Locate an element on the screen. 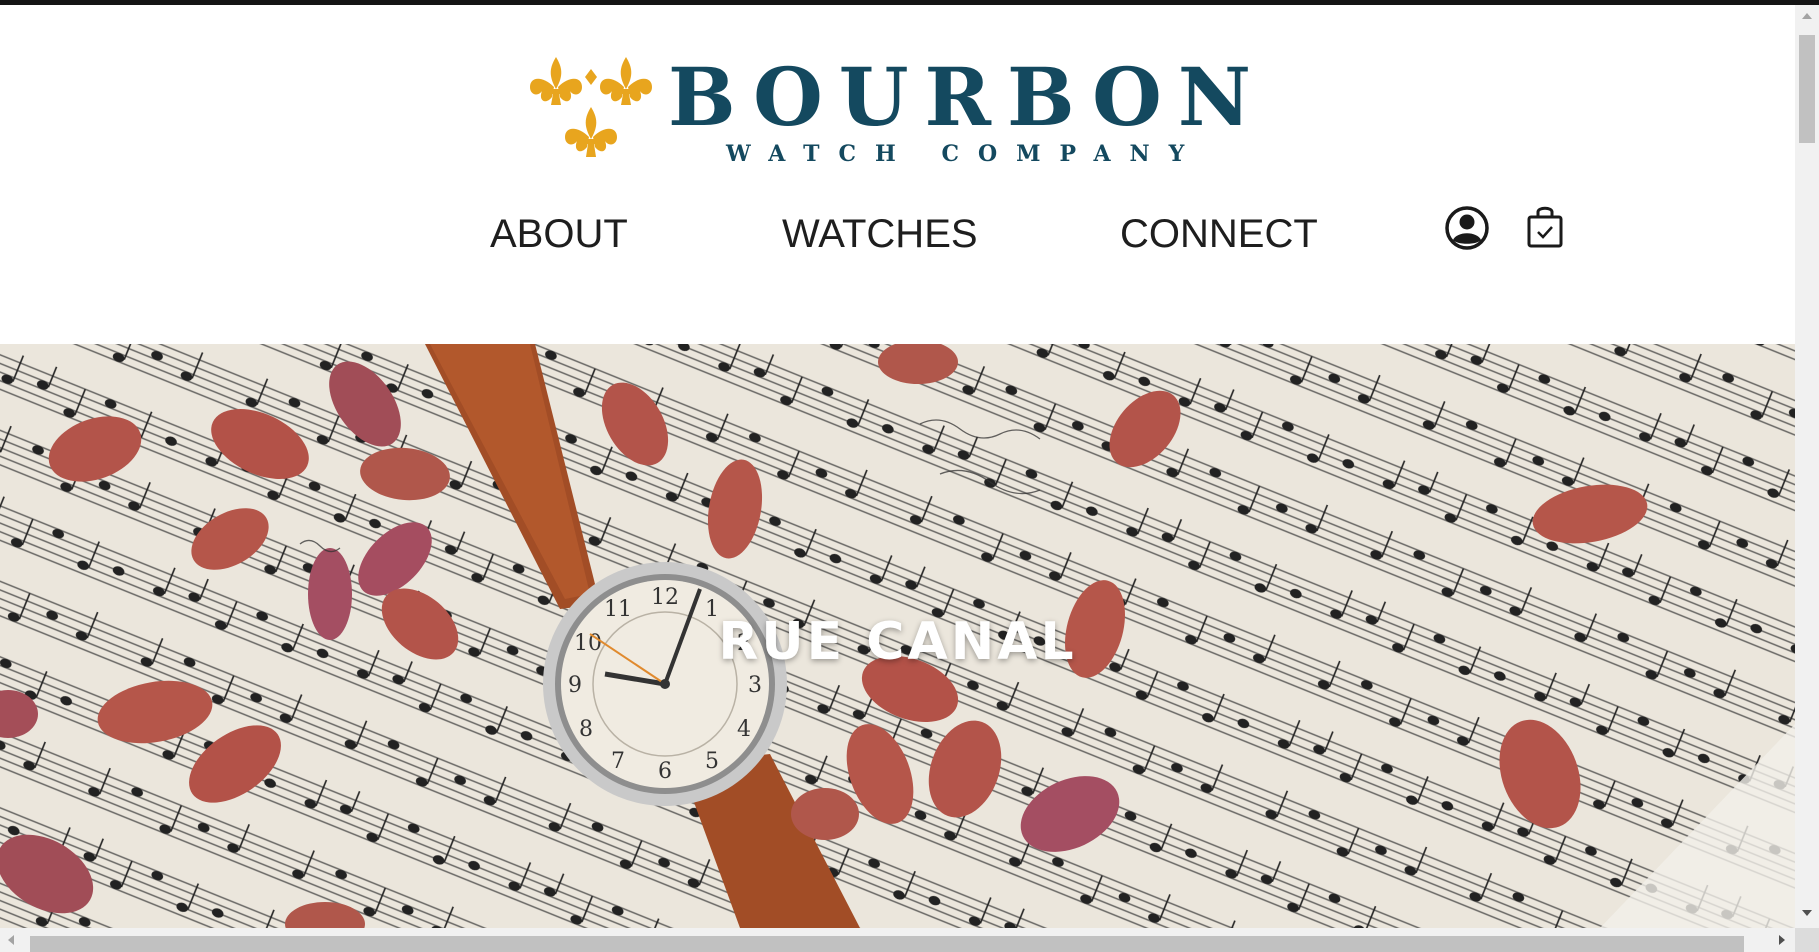 The width and height of the screenshot is (1819, 952). hero-title: RUE CANAL is located at coordinates (897, 642).